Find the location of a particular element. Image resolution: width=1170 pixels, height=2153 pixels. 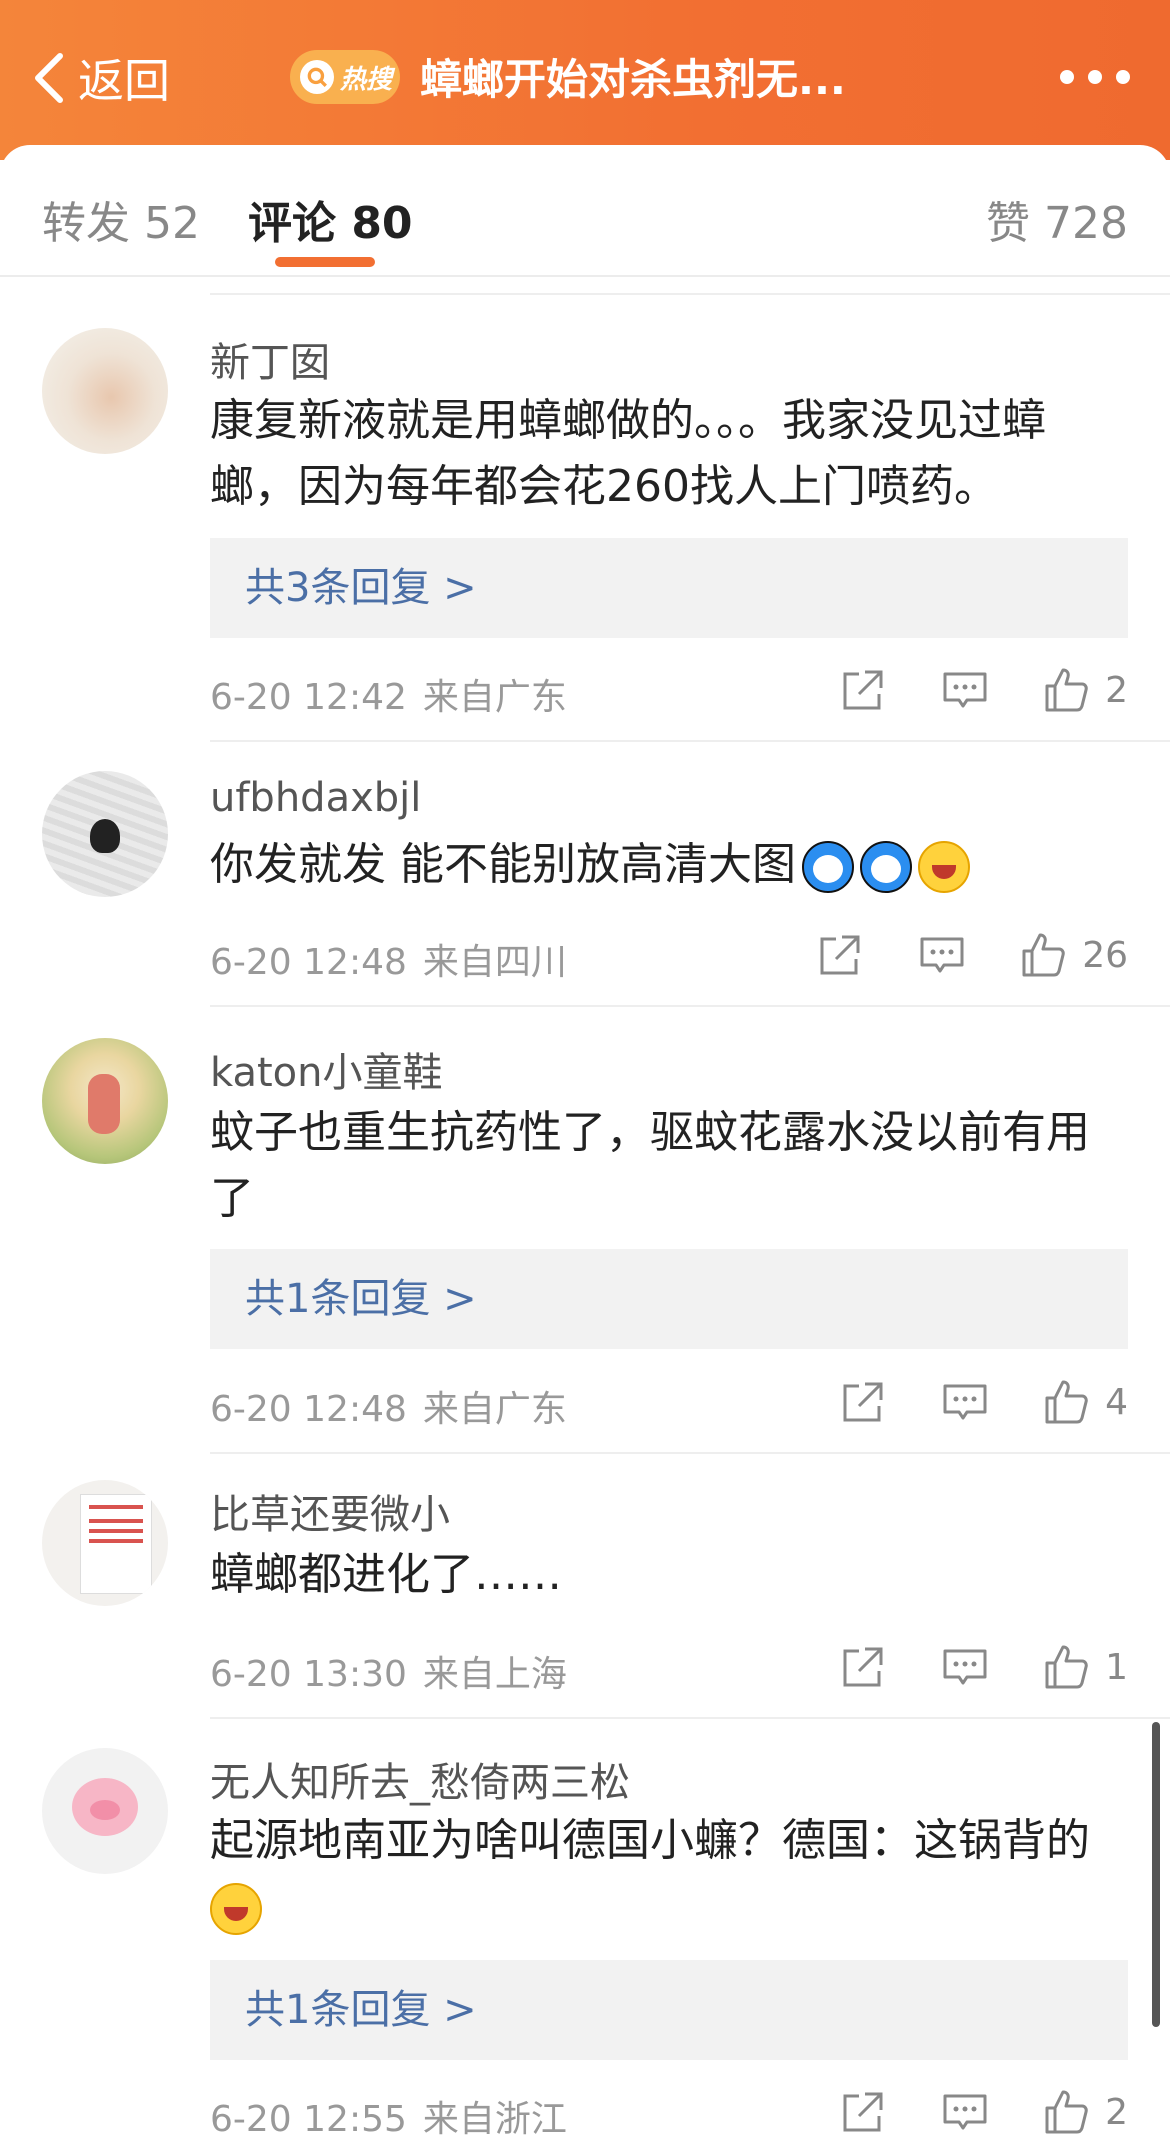

comment-meta: 6-20 12:55 来自浙江 is located at coordinates (388, 2116).